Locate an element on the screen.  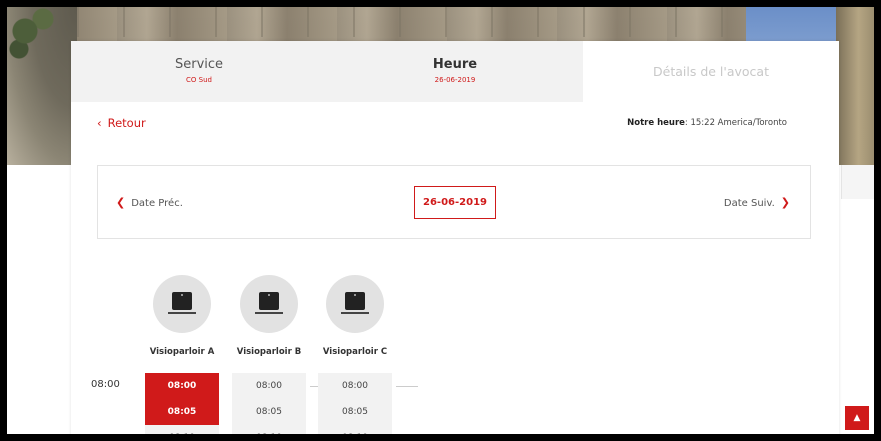
current-date-button: 26-06-2019 is located at coordinates (455, 202).